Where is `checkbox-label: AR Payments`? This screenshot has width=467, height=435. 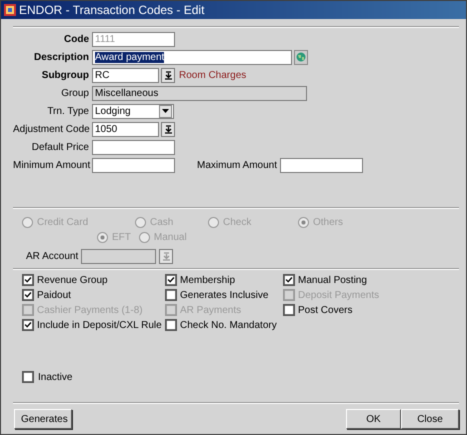
checkbox-label: AR Payments is located at coordinates (211, 310).